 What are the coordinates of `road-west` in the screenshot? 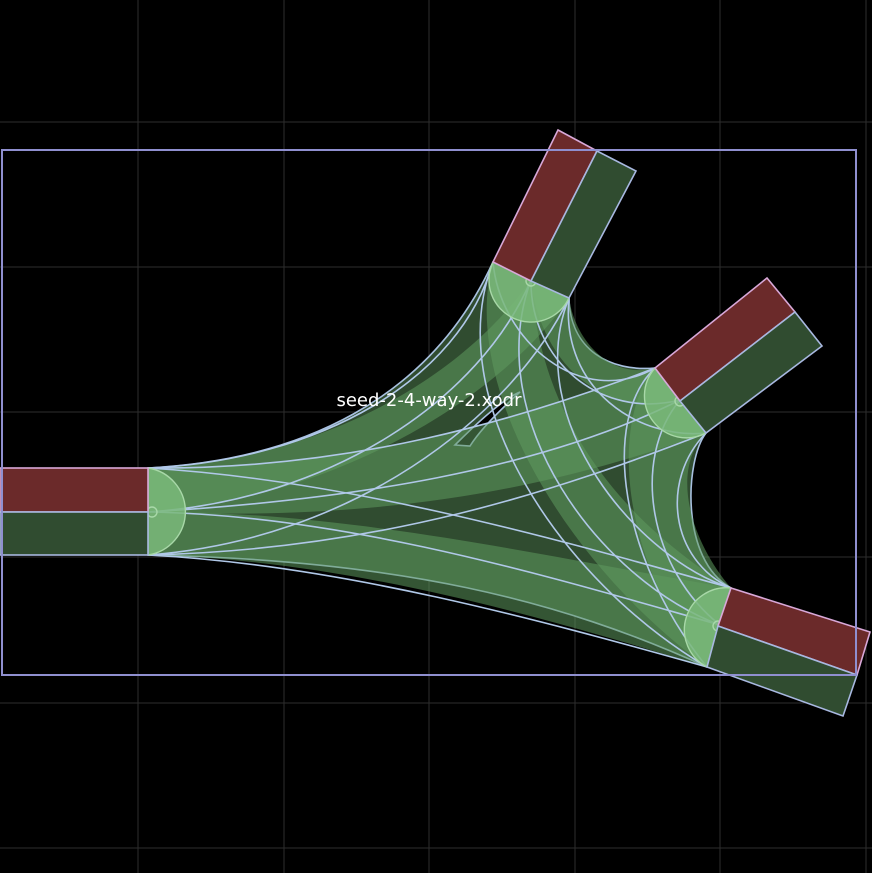 It's located at (74, 511).